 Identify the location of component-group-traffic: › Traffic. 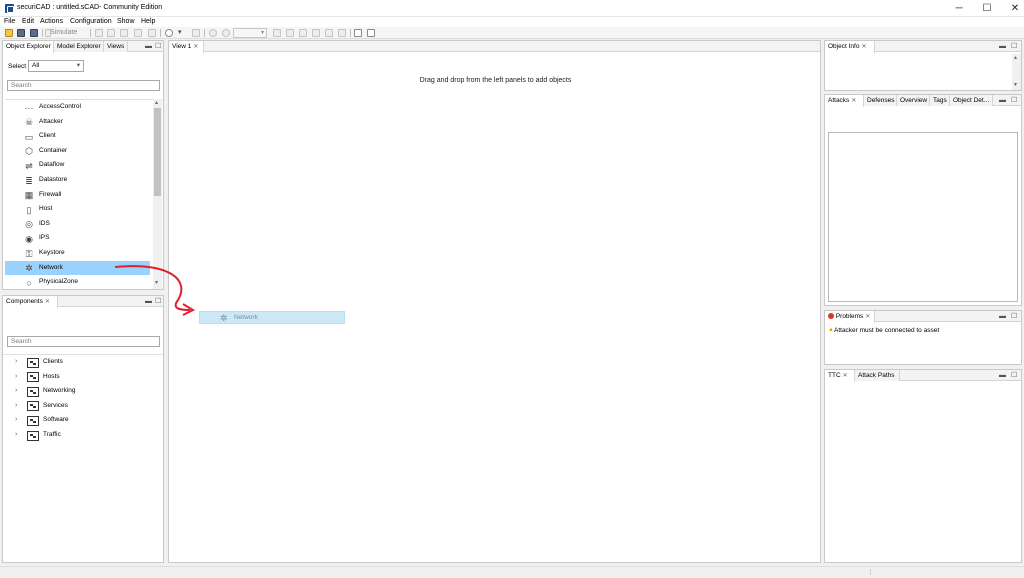
(86, 435).